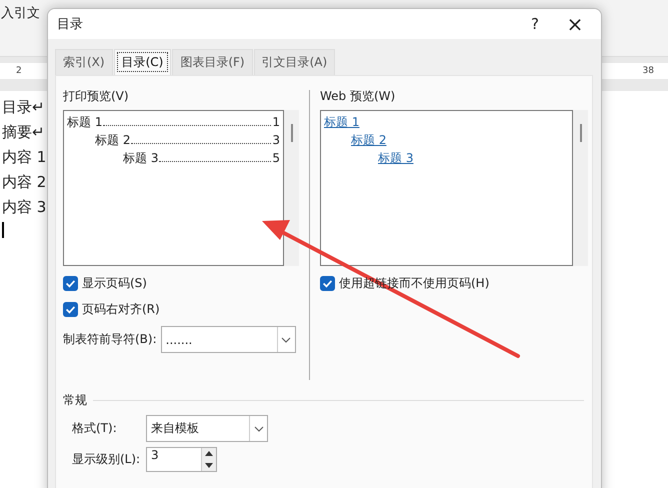  Describe the element at coordinates (209, 454) in the screenshot. I see `spin-up-icon` at that location.